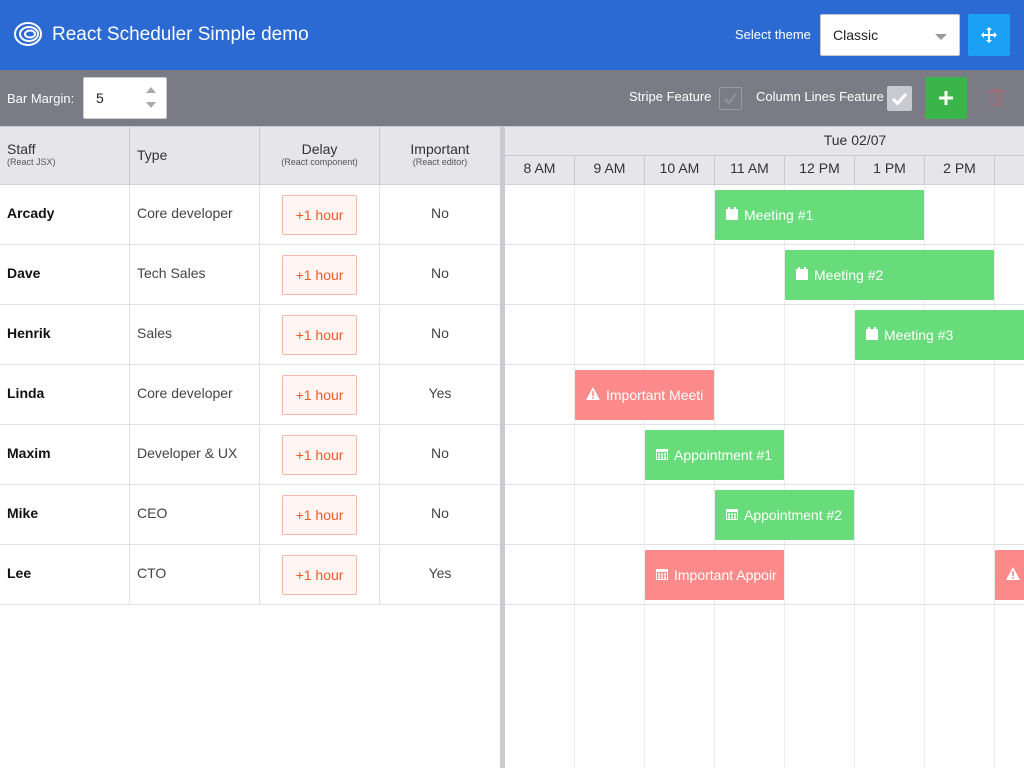 Image resolution: width=1024 pixels, height=768 pixels. What do you see at coordinates (764, 141) in the screenshot?
I see `timeline-header-date: Tue 02/07` at bounding box center [764, 141].